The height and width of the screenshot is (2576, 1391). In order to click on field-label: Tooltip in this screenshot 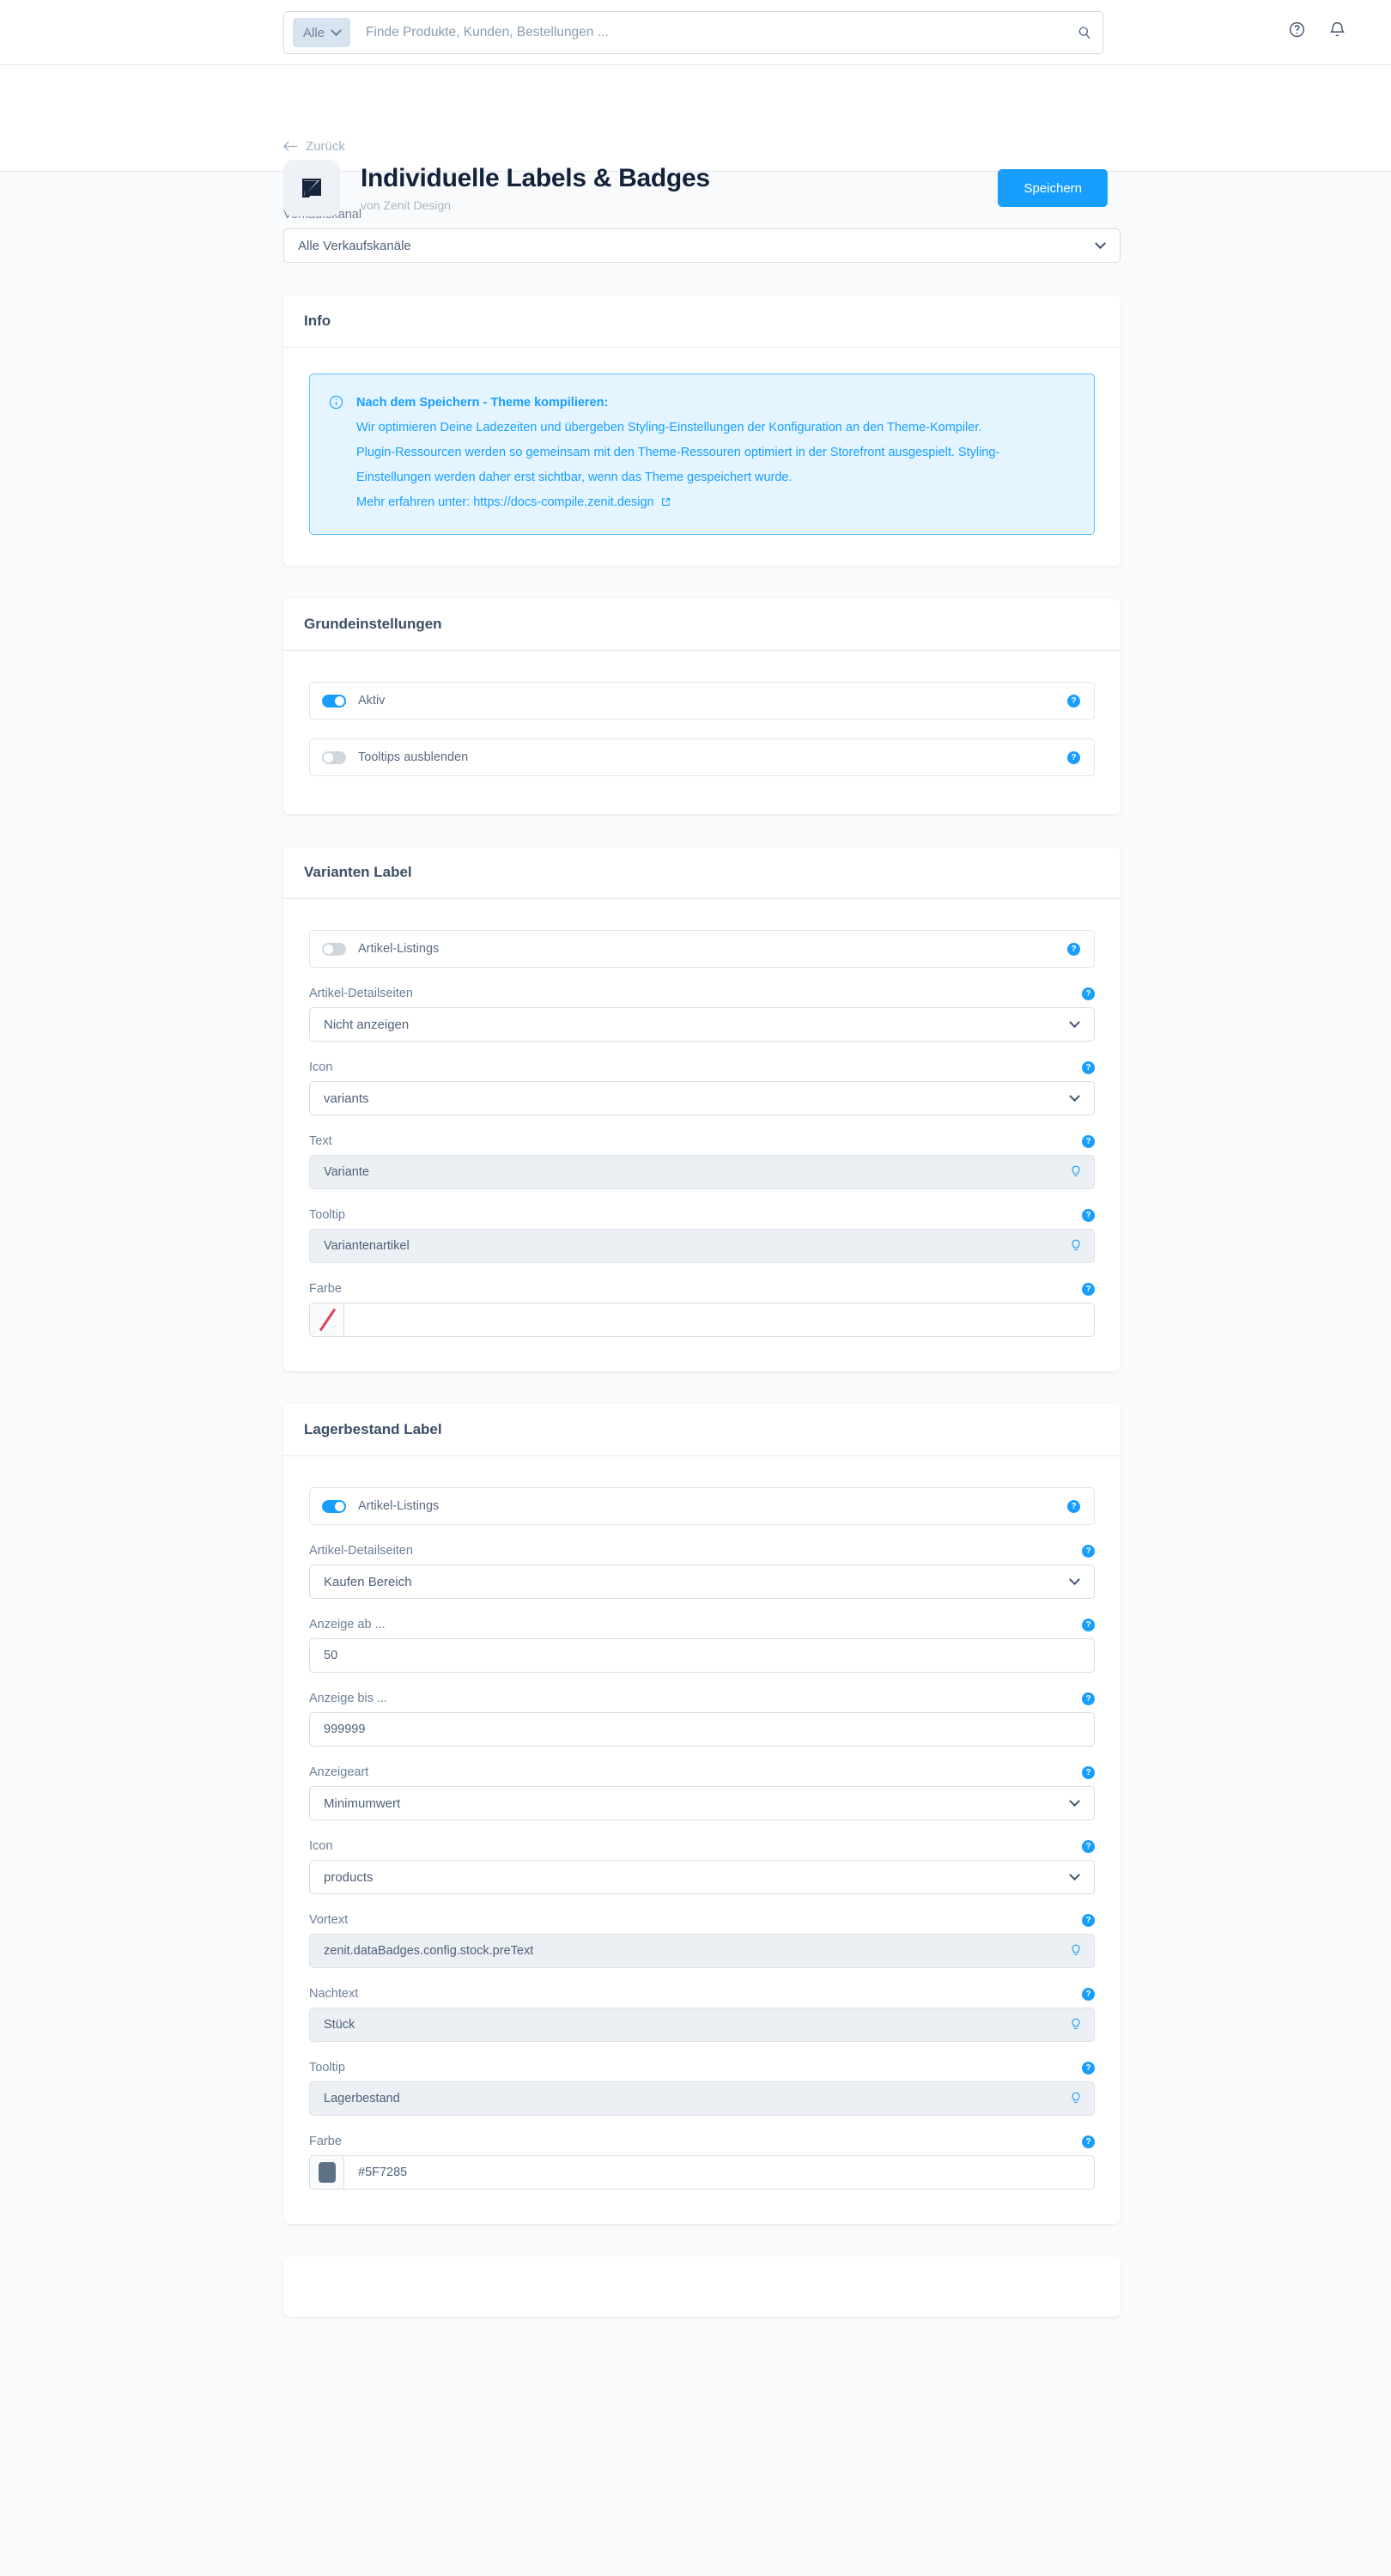, I will do `click(327, 1215)`.